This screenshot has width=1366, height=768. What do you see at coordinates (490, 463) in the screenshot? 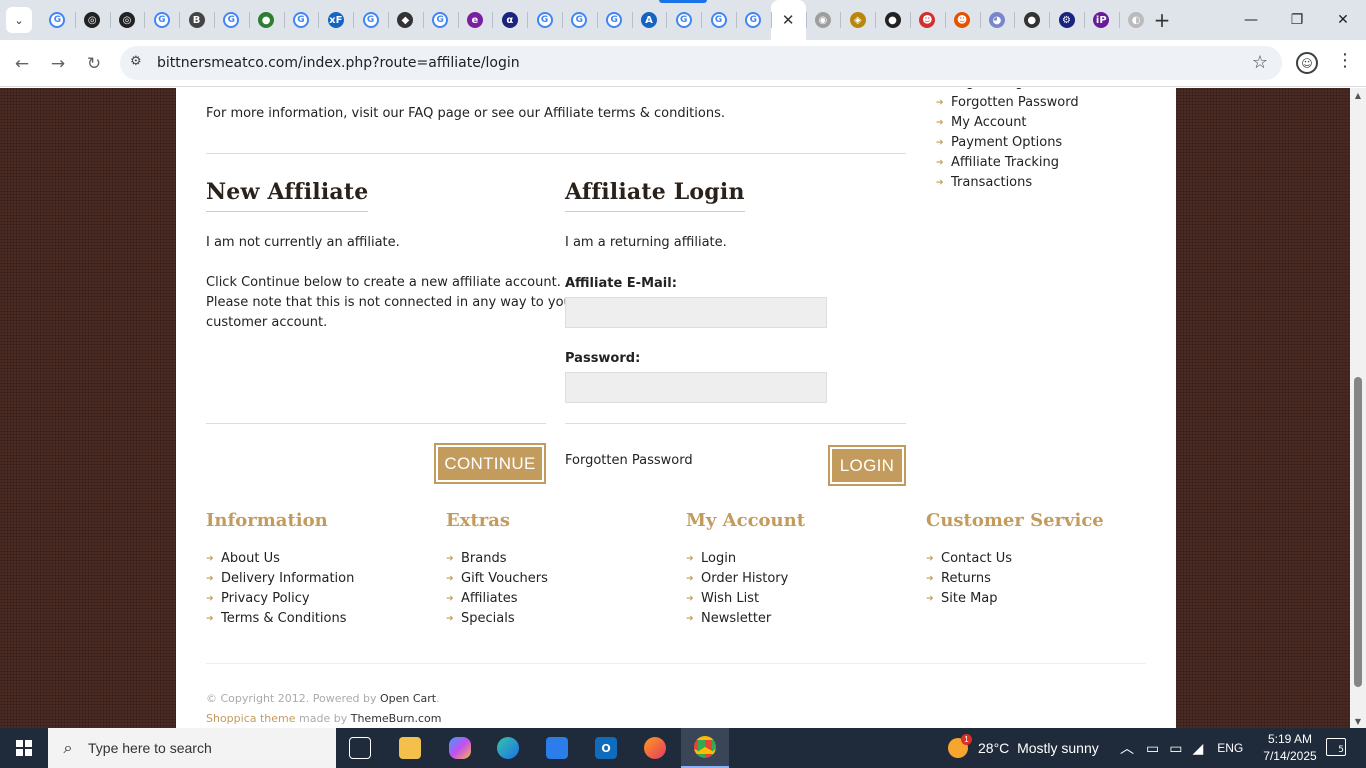
I see `continue-button: CONTINUE` at bounding box center [490, 463].